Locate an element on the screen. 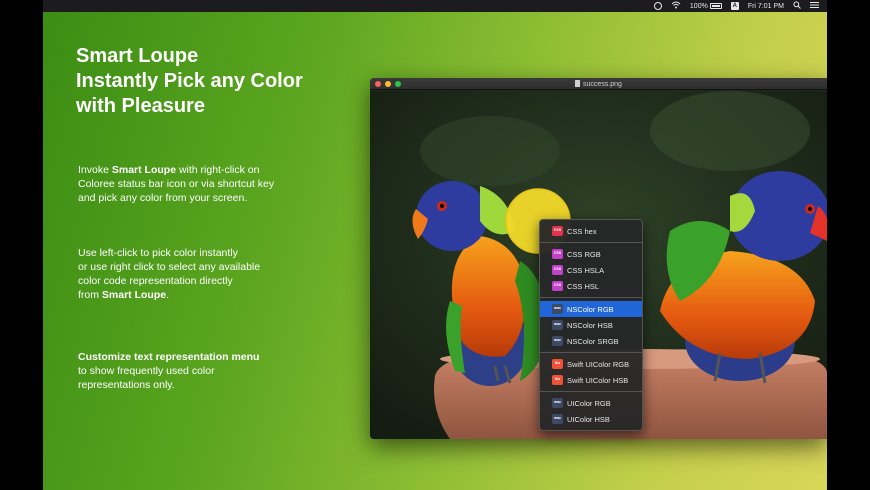 The height and width of the screenshot is (490, 870). window-title: success.png is located at coordinates (598, 84).